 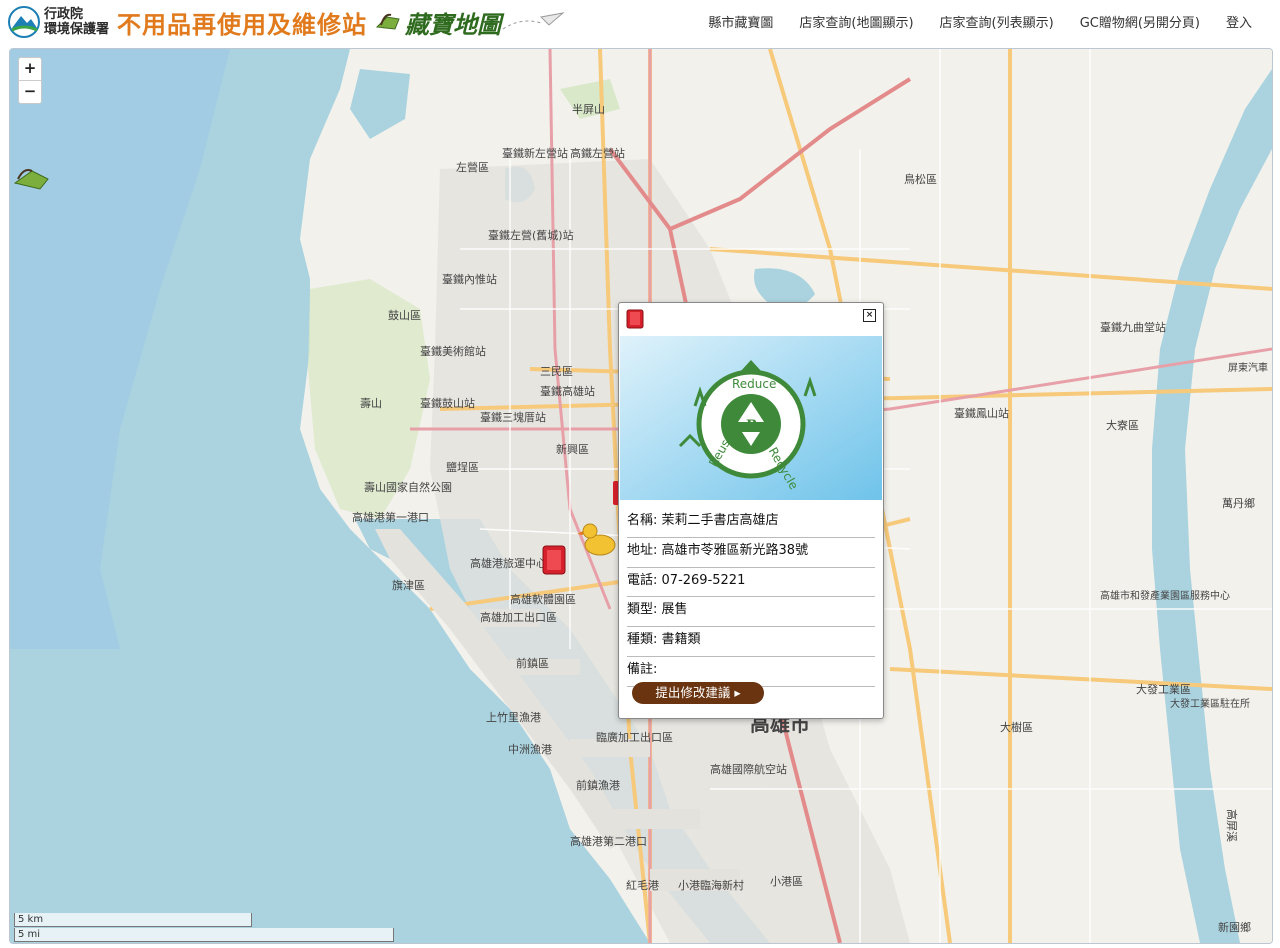 I want to click on label-daliao-industry: 大發工業區, so click(x=1163, y=689).